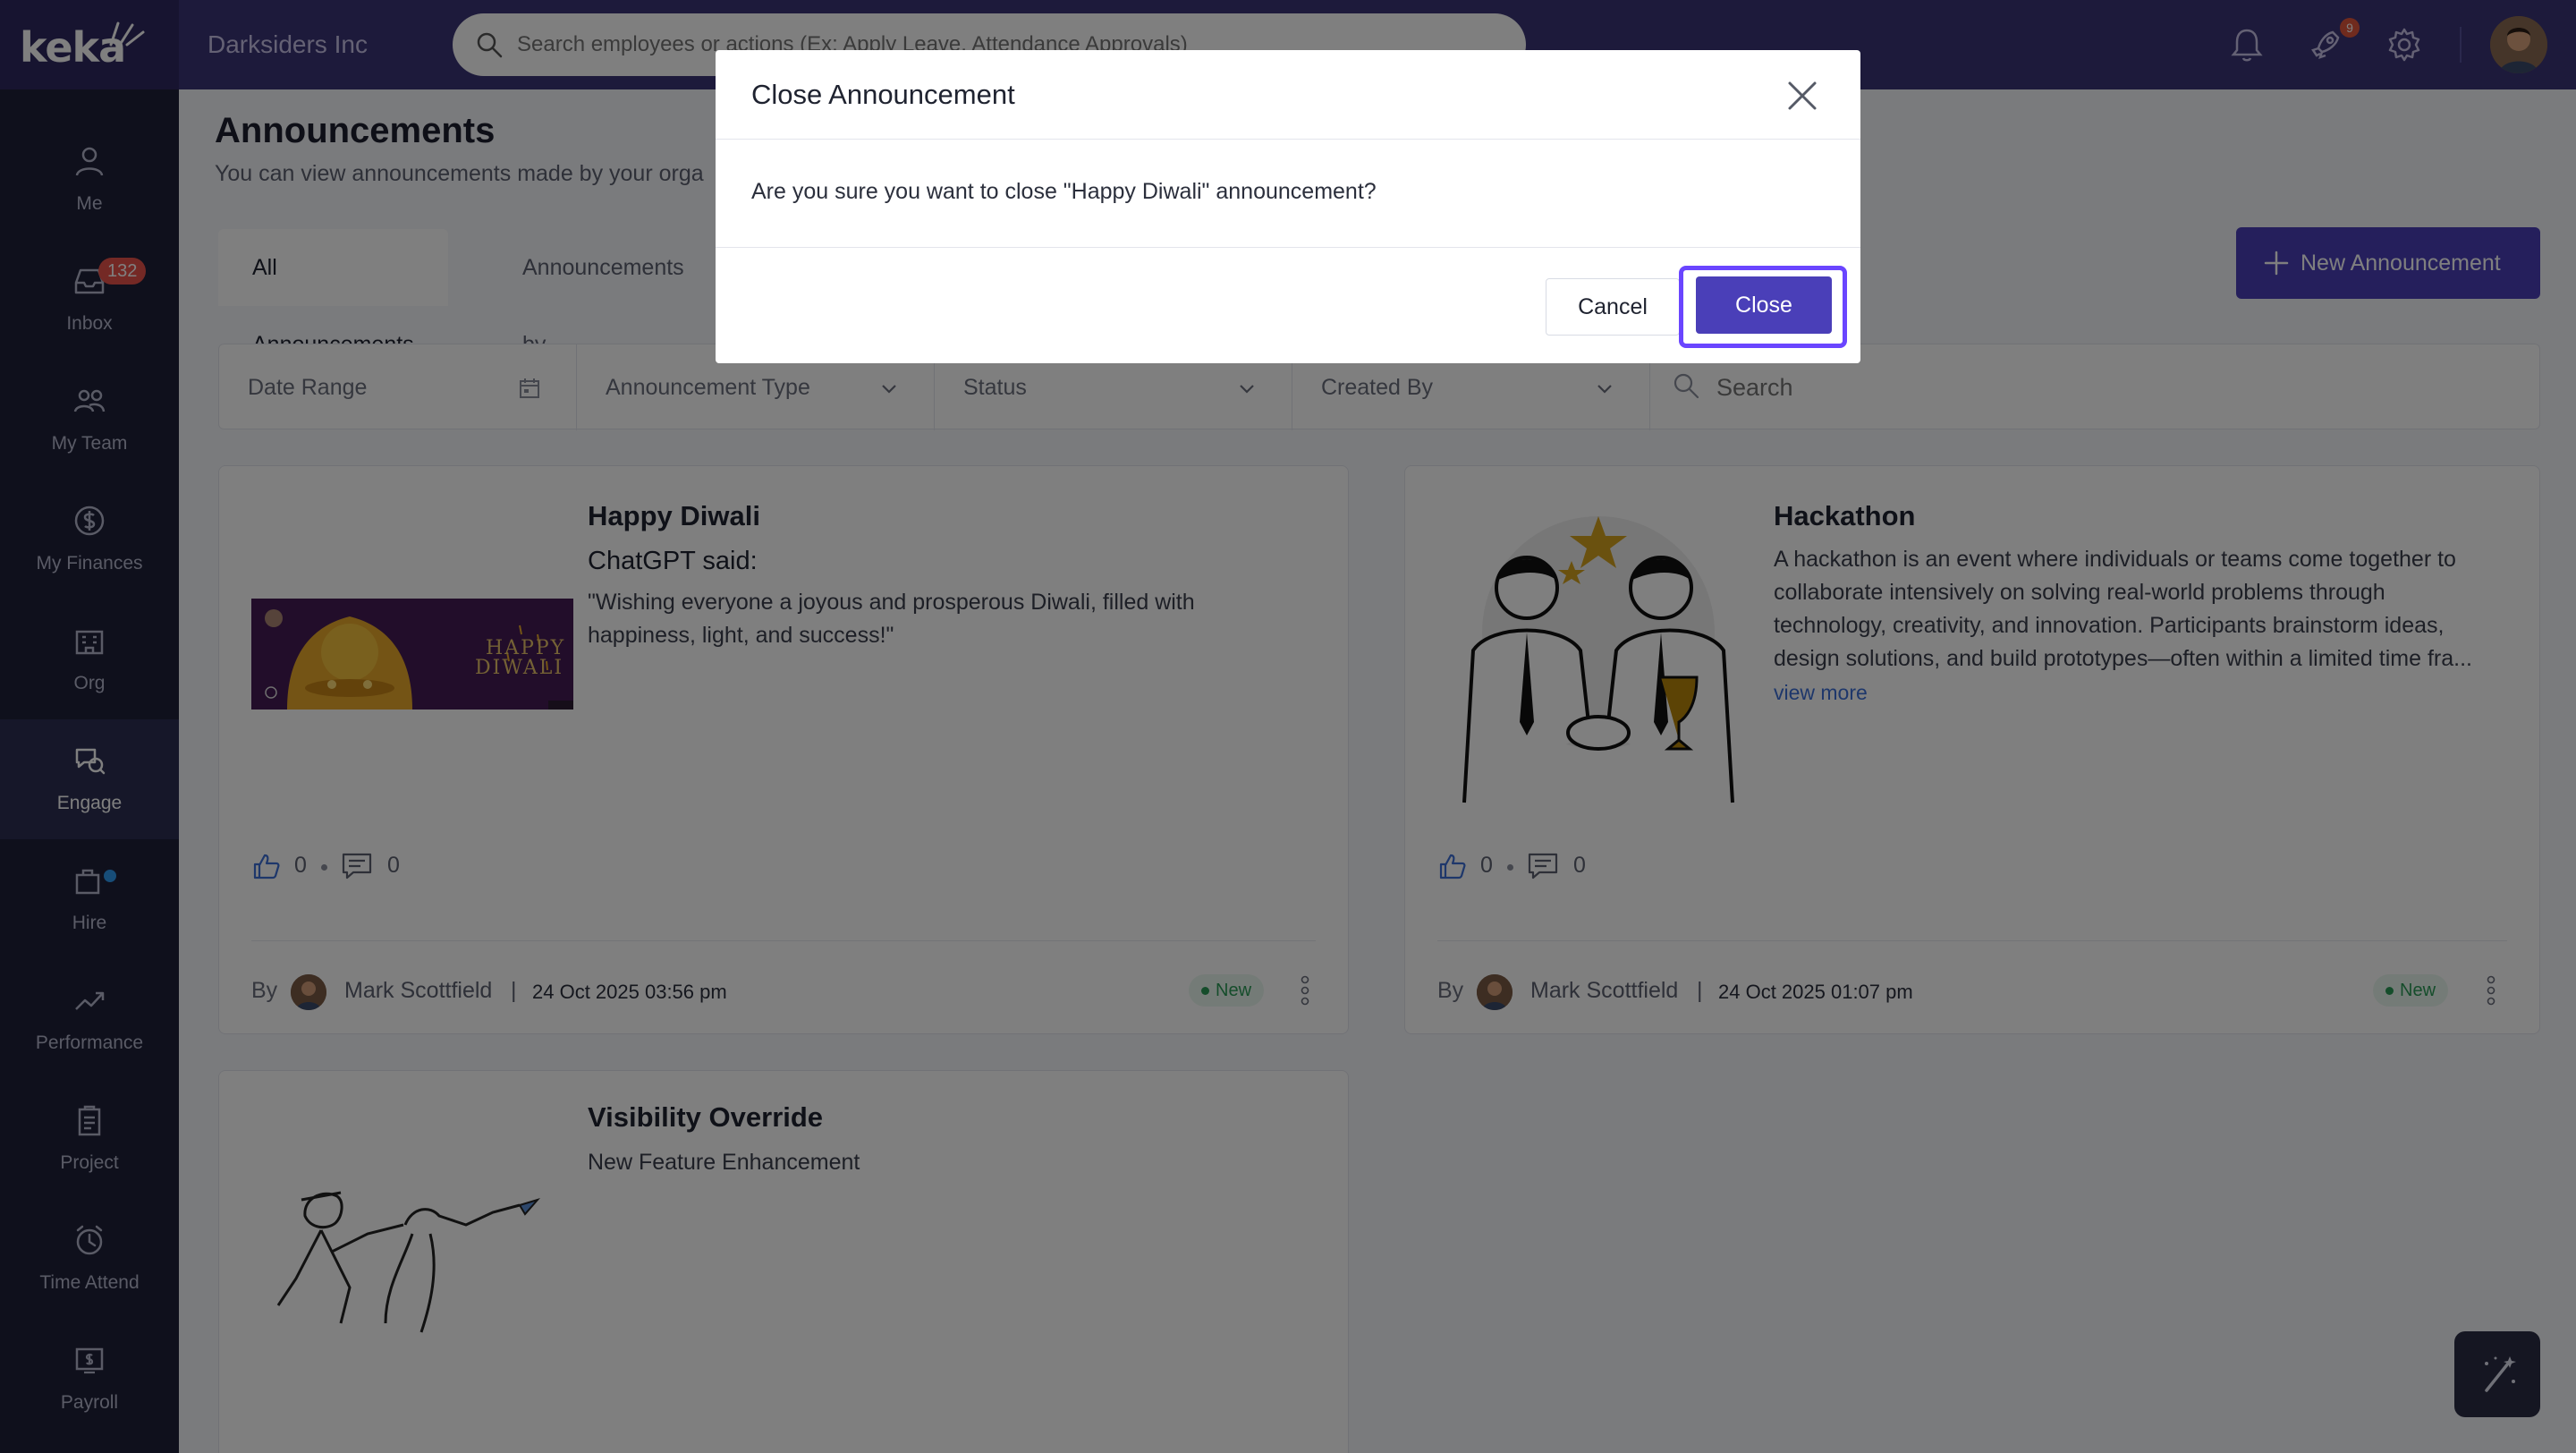  What do you see at coordinates (883, 94) in the screenshot?
I see `dialog-title: Close Announcement` at bounding box center [883, 94].